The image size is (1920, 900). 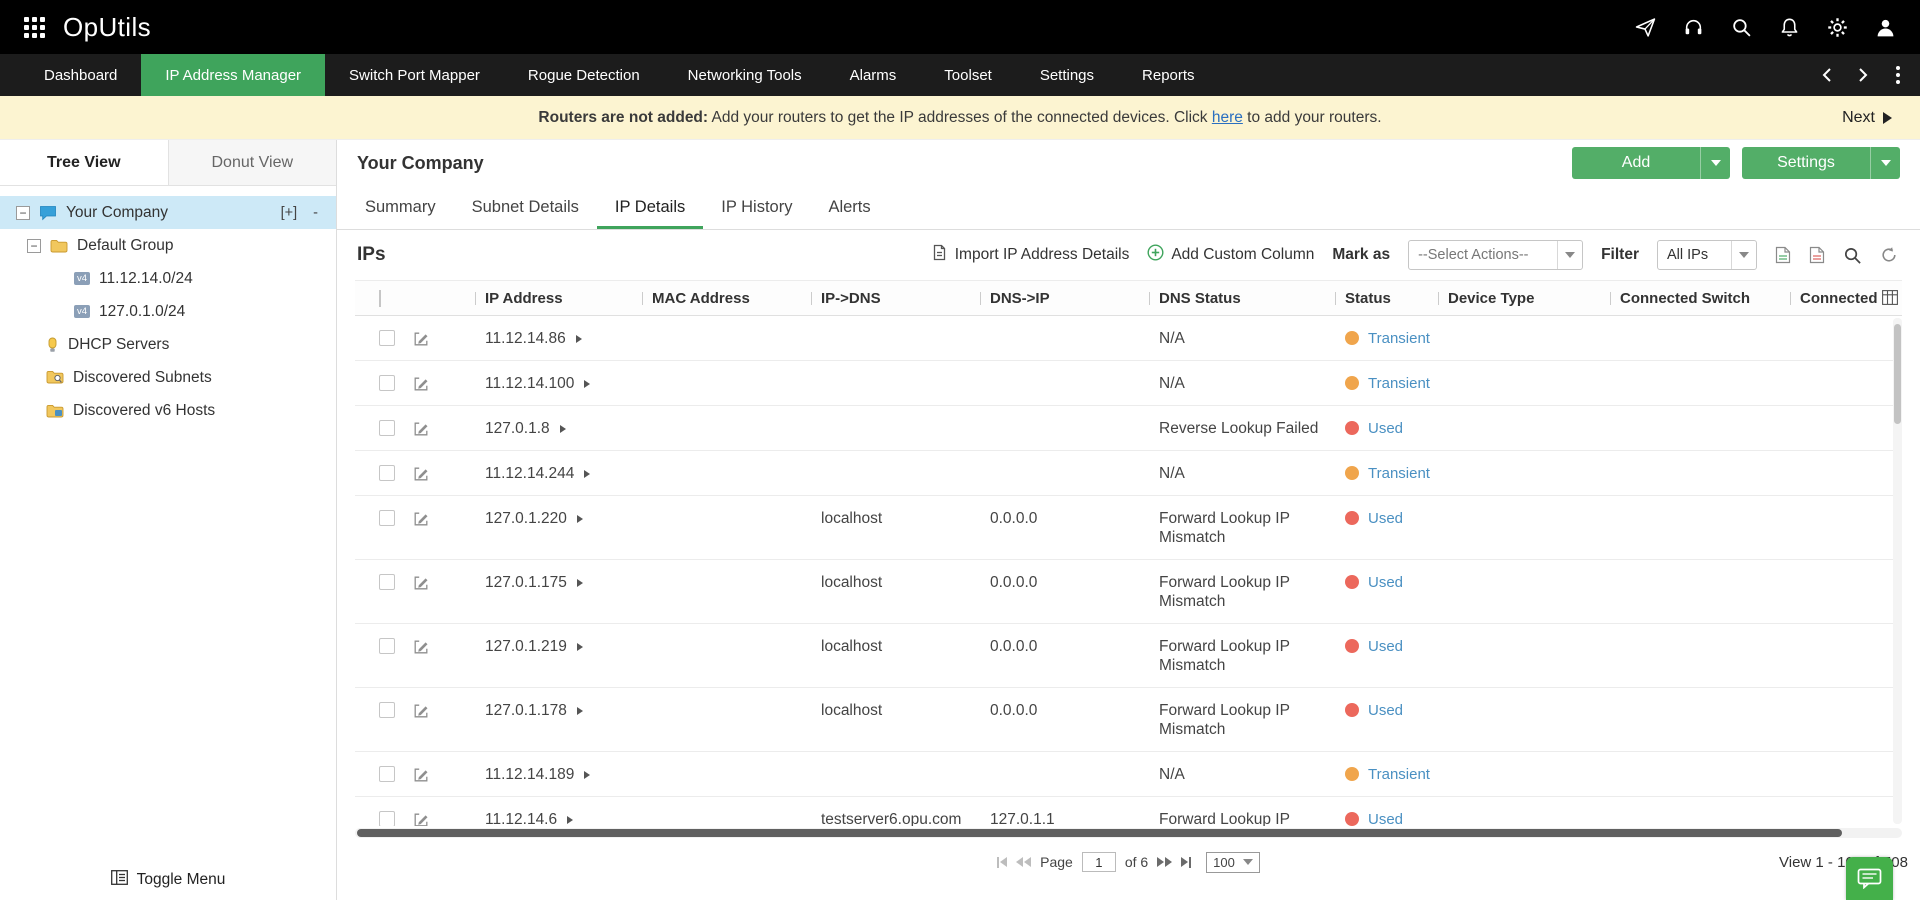 I want to click on refresh-icon, so click(x=1889, y=255).